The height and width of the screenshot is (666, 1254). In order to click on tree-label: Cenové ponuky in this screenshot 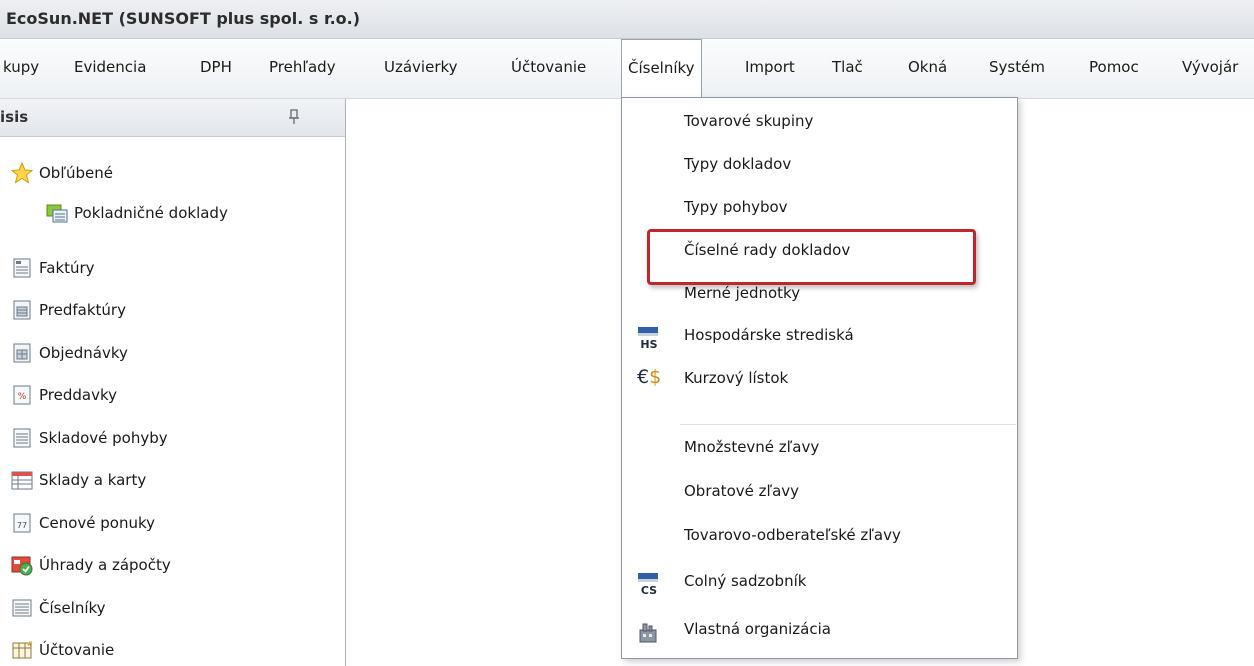, I will do `click(97, 523)`.